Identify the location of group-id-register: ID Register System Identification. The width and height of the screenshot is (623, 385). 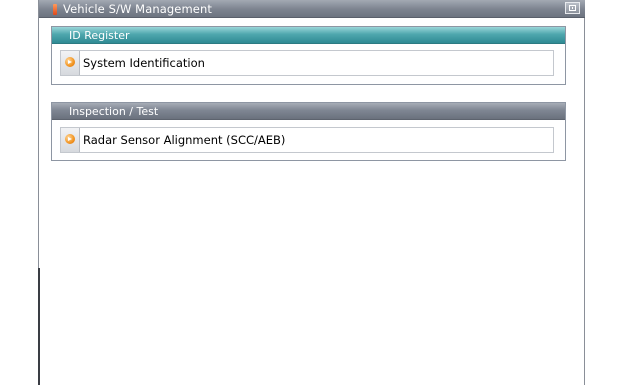
(308, 55).